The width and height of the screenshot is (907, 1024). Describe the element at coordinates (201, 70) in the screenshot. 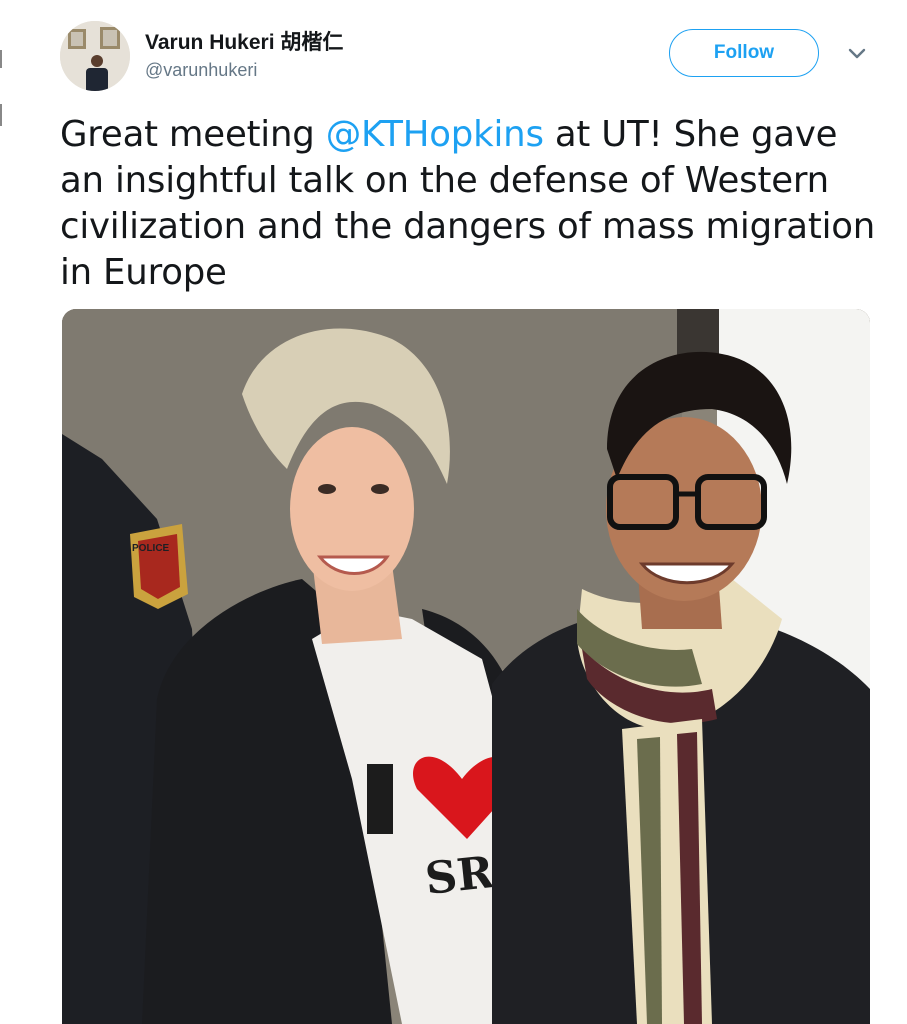

I see `author-handle: @varunhukeri` at that location.